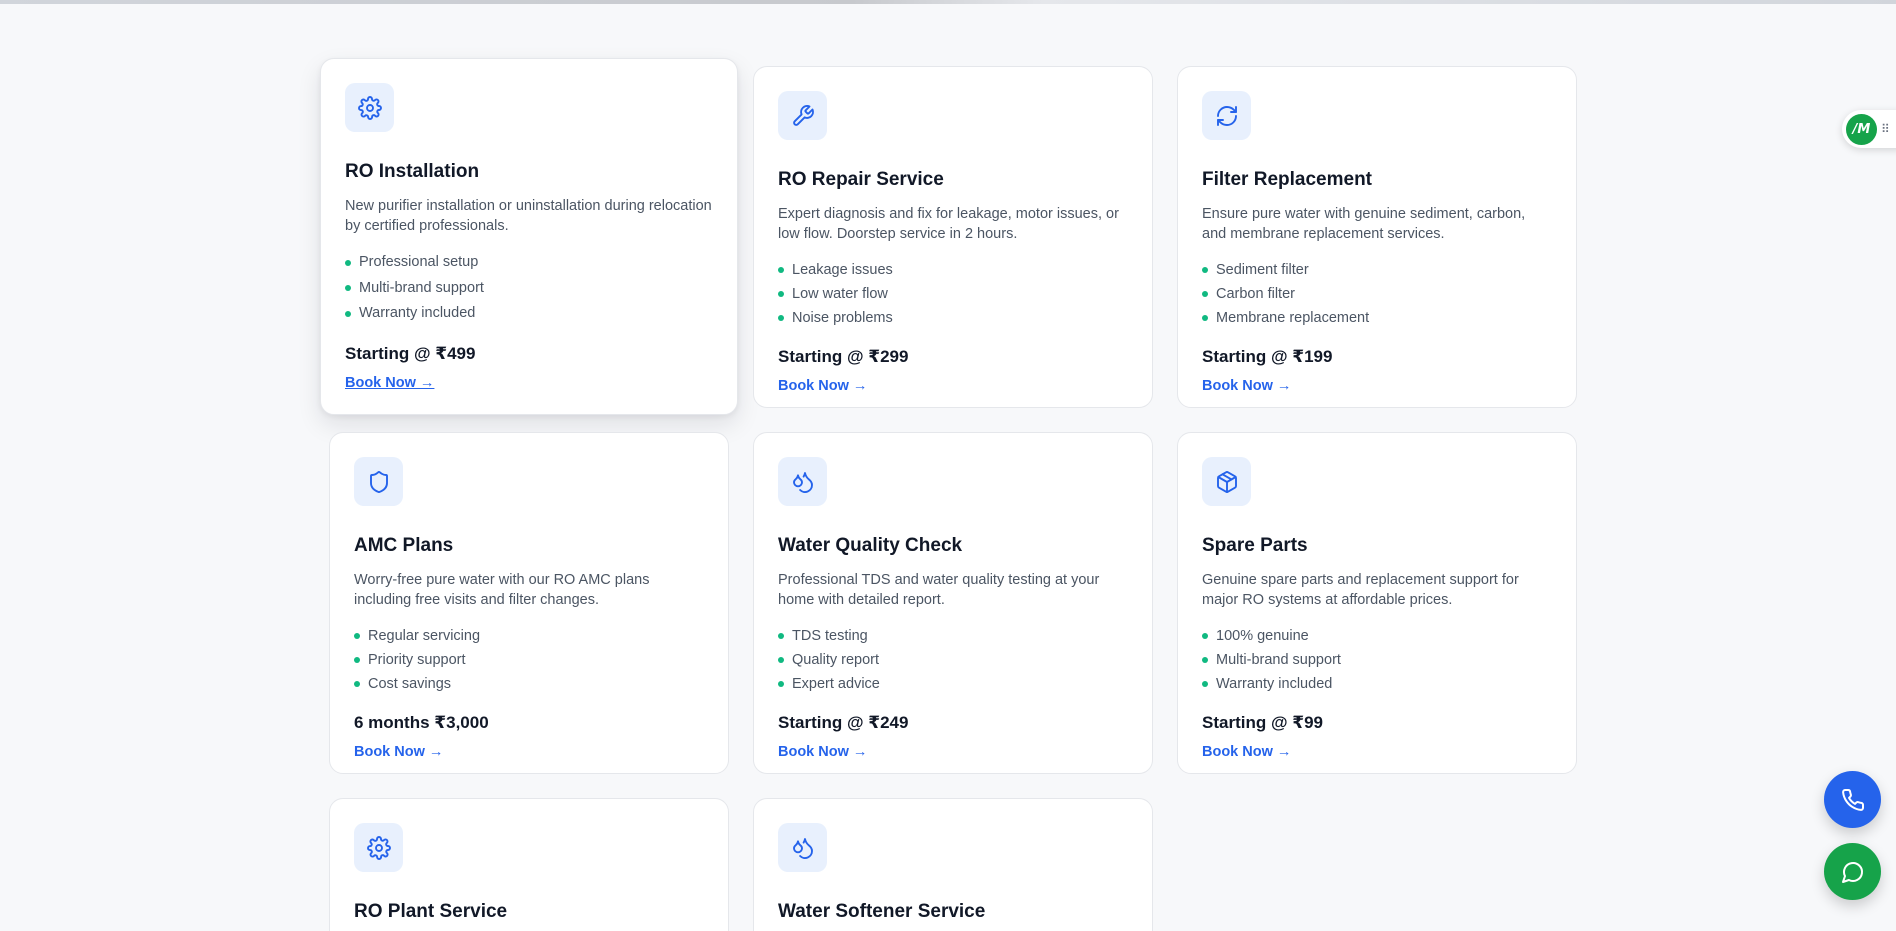 The image size is (1896, 931). What do you see at coordinates (1226, 115) in the screenshot?
I see `refresh-icon` at bounding box center [1226, 115].